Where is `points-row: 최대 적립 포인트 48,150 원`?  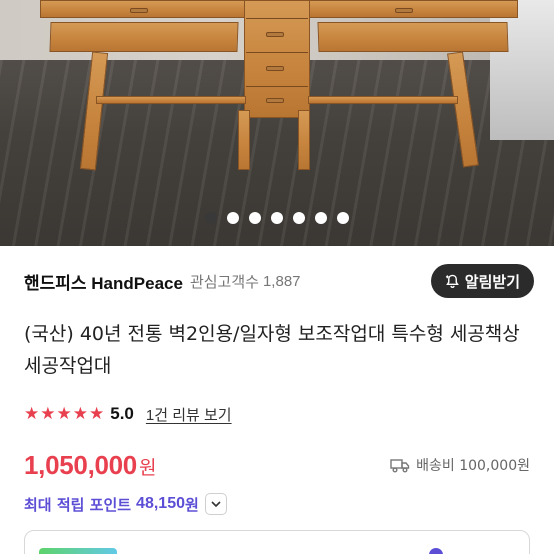
points-row: 최대 적립 포인트 48,150 원 is located at coordinates (125, 504).